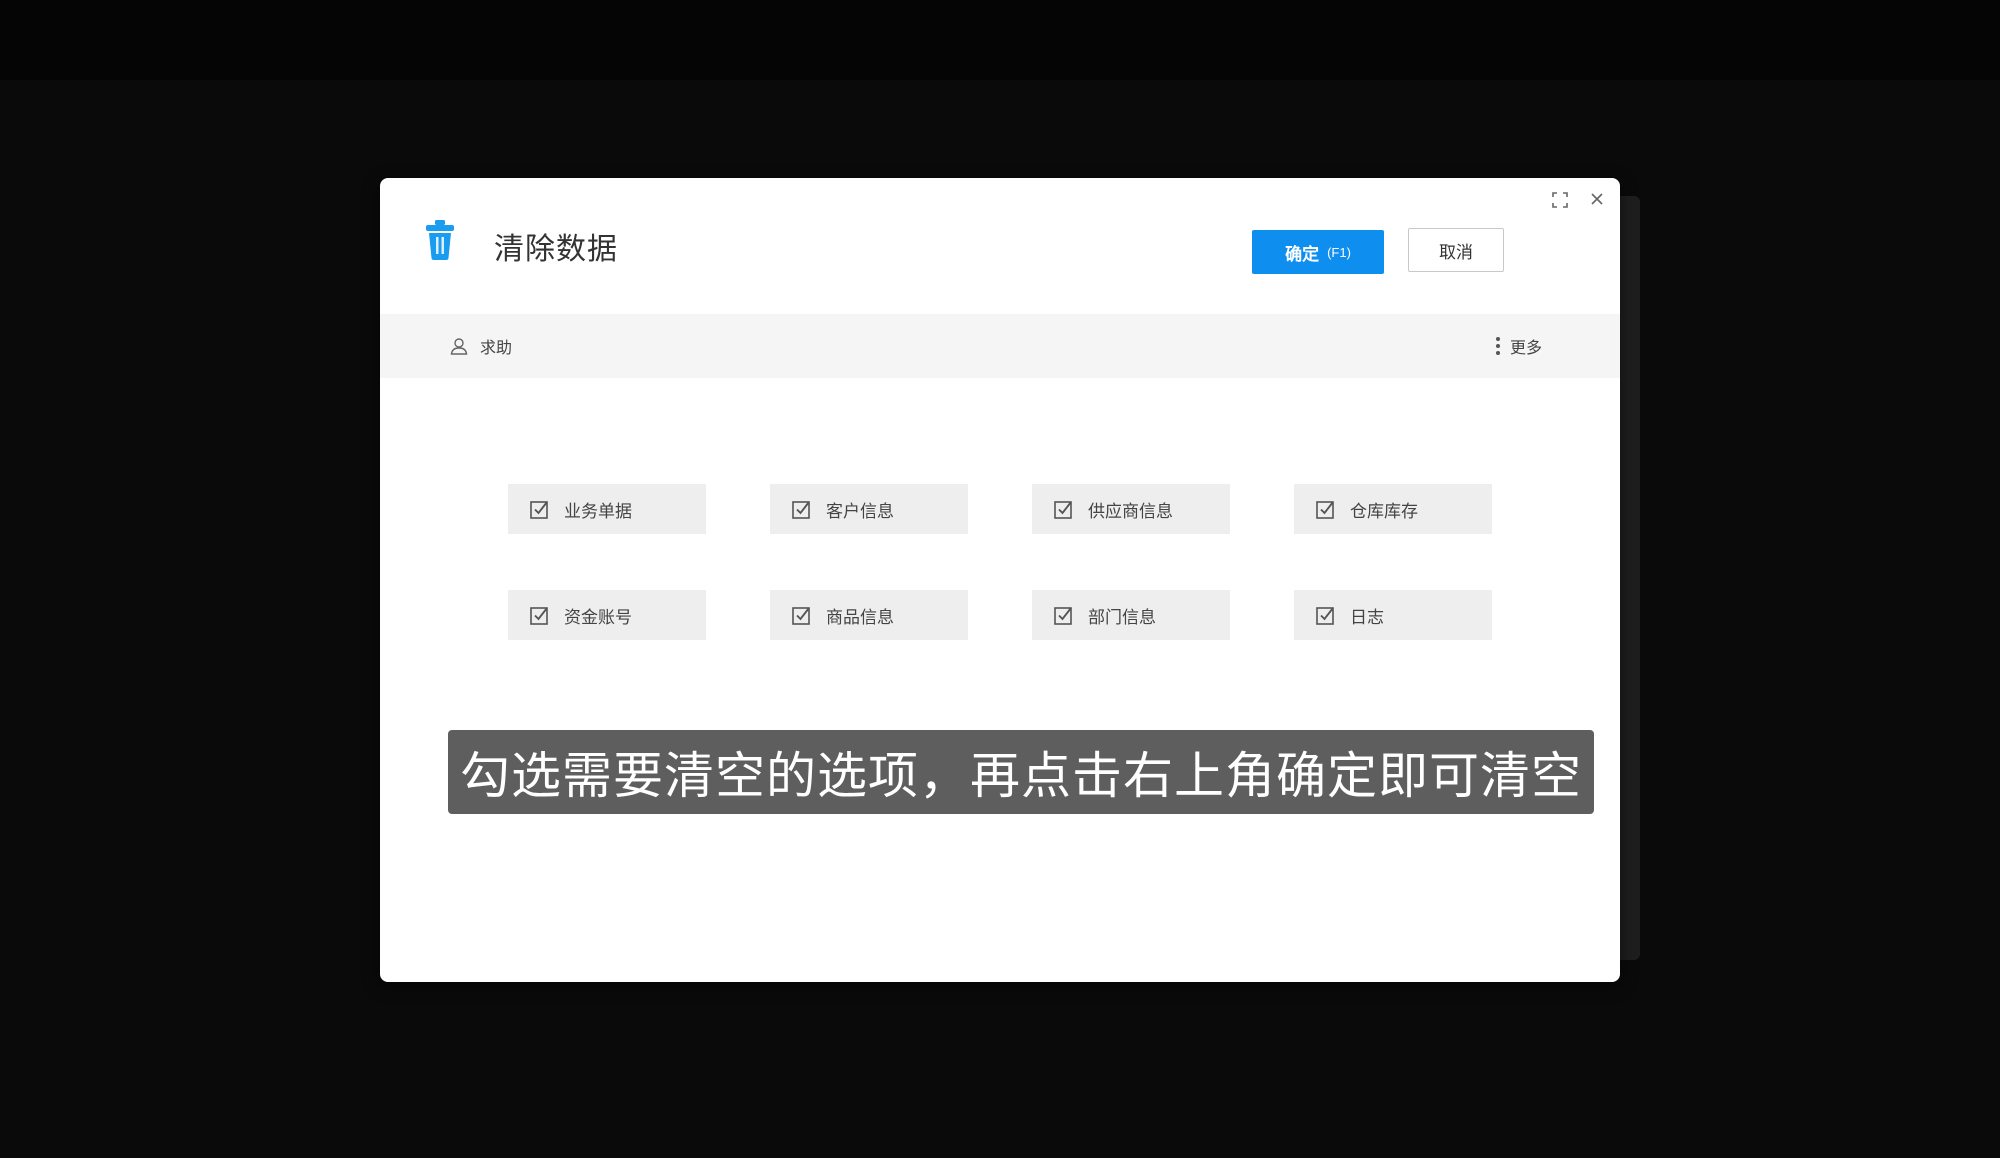 The width and height of the screenshot is (2000, 1158). I want to click on option-product-info: 商品信息, so click(869, 615).